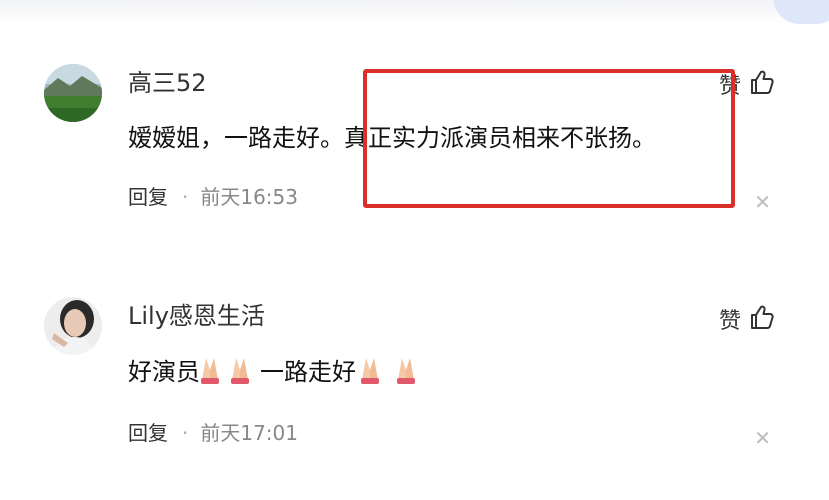 The height and width of the screenshot is (500, 829). What do you see at coordinates (164, 372) in the screenshot?
I see `comment-text-part: 好演员` at bounding box center [164, 372].